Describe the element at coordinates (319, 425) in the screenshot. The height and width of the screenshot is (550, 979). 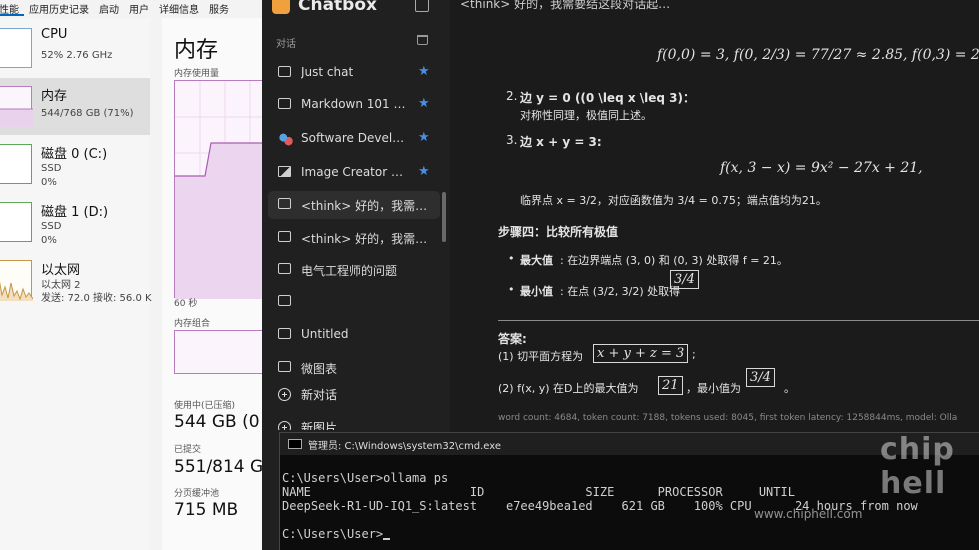
I see `new-image-label: 新图片` at that location.